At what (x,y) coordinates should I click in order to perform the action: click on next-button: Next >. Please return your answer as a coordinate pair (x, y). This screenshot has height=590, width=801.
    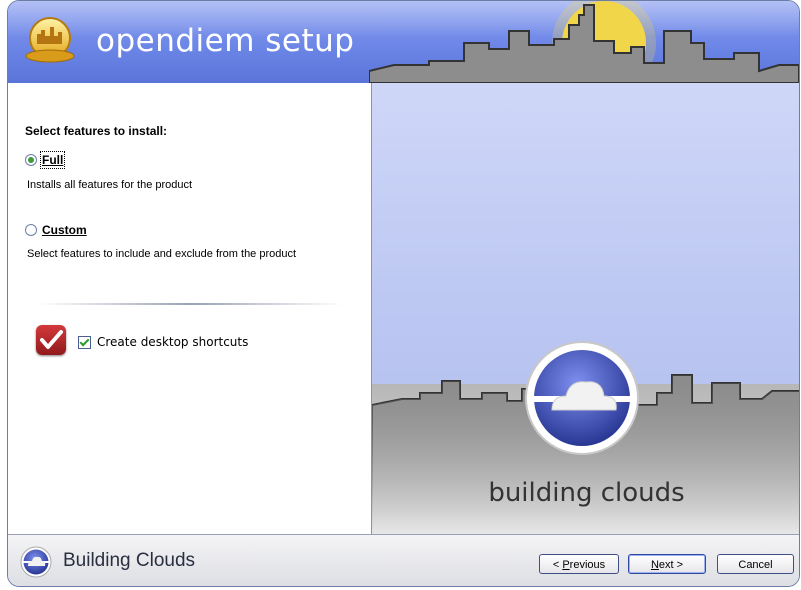
    Looking at the image, I should click on (667, 564).